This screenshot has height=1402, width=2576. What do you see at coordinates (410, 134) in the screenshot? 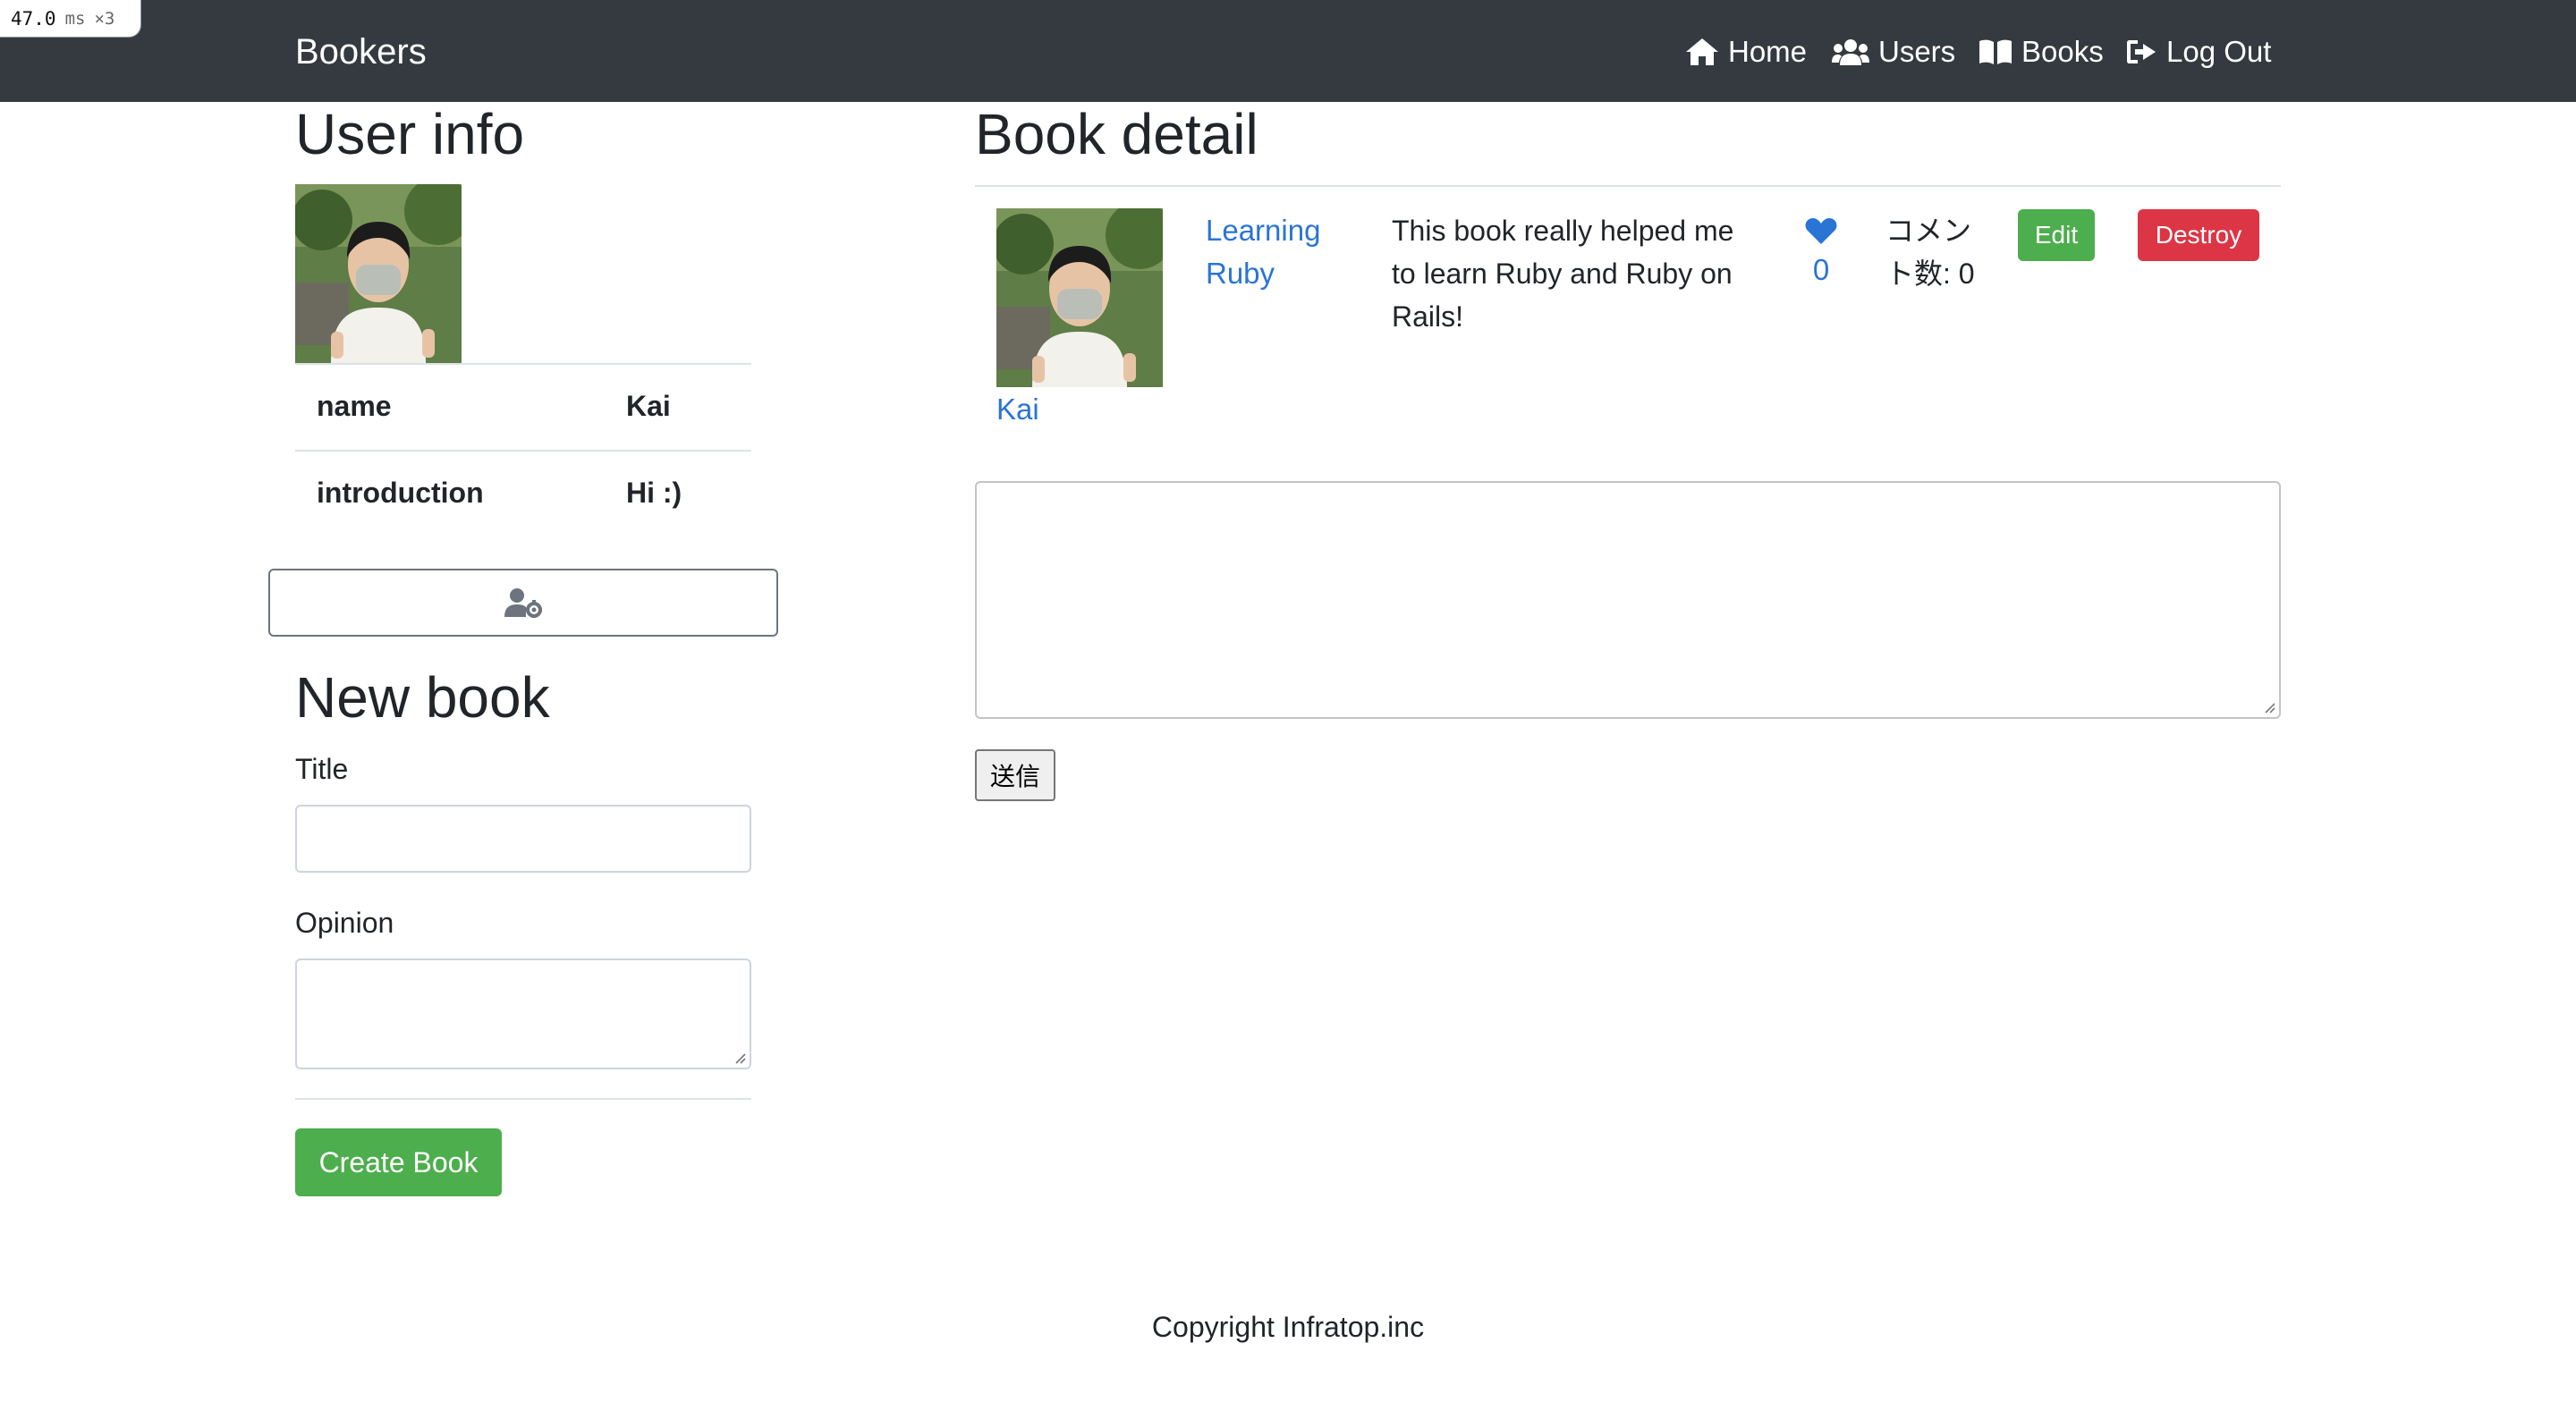
I see `user-info-heading: User info` at bounding box center [410, 134].